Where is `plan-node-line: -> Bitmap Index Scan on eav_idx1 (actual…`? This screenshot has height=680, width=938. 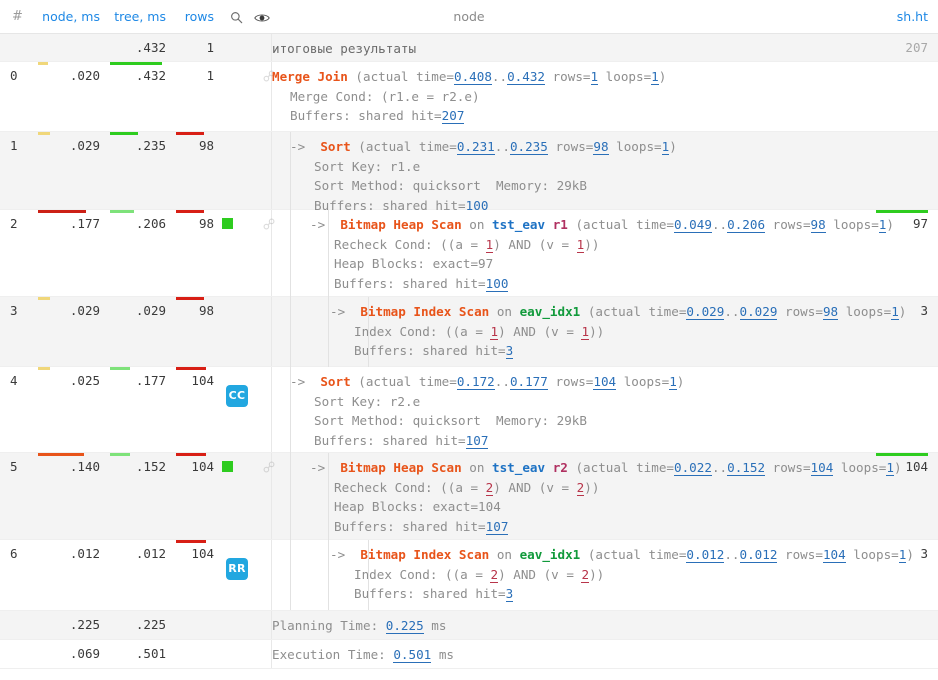 plan-node-line: -> Bitmap Index Scan on eav_idx1 (actual… is located at coordinates (618, 312).